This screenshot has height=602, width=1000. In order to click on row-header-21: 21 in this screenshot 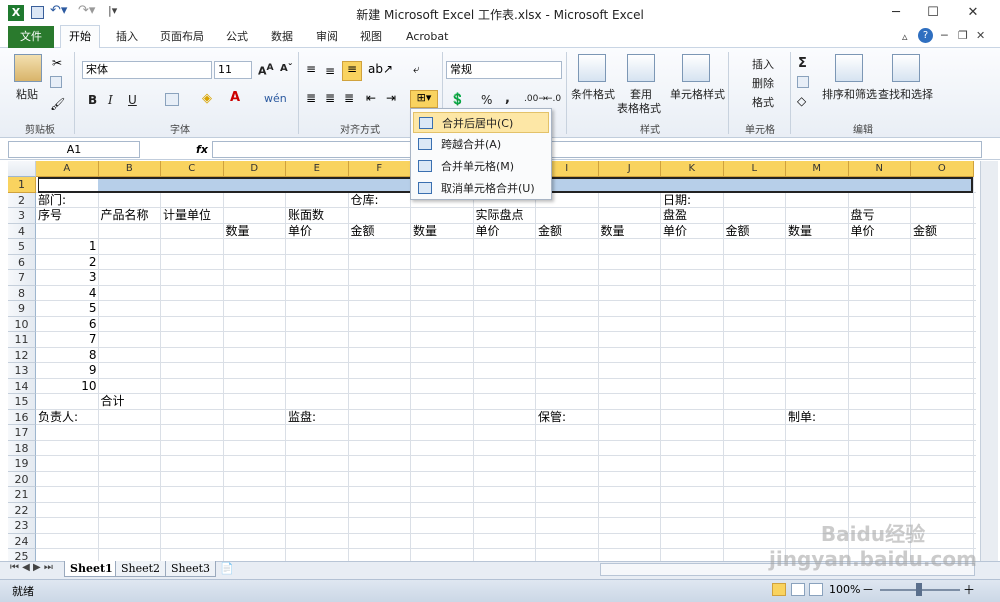, I will do `click(22, 495)`.